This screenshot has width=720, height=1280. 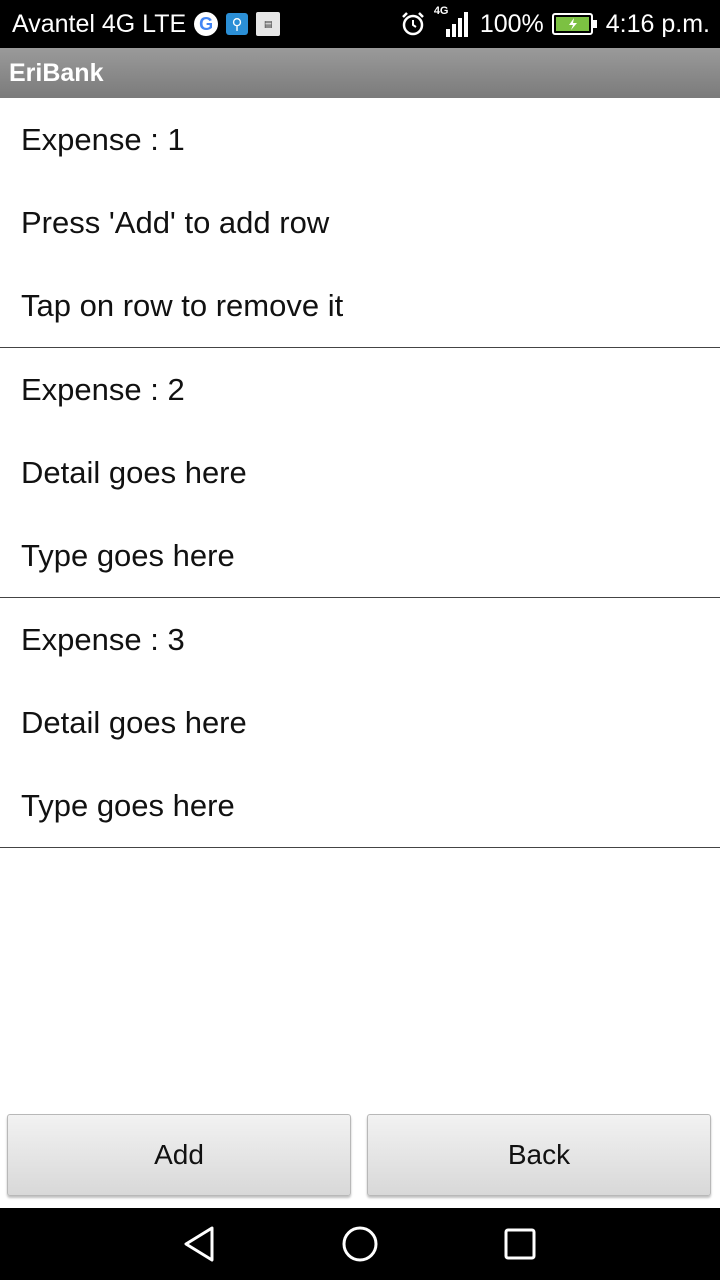 What do you see at coordinates (360, 24) in the screenshot?
I see `status-bar: Avantel 4G LTE G ⚲ ▤ 4G 100% 4:16 p.m.` at bounding box center [360, 24].